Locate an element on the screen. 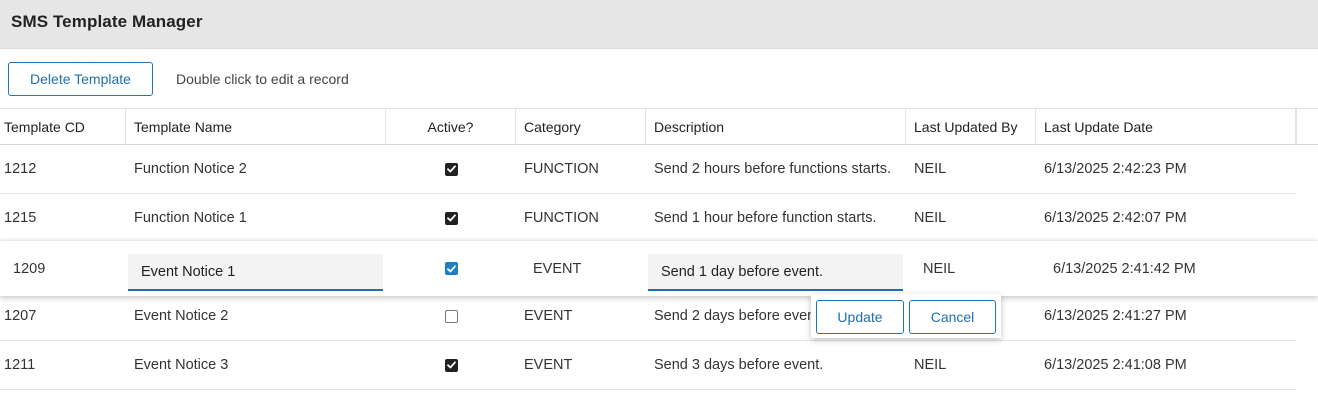 The height and width of the screenshot is (412, 1318). cell-last-update-date: 6/13/2025 2:41:27 PM is located at coordinates (1115, 316).